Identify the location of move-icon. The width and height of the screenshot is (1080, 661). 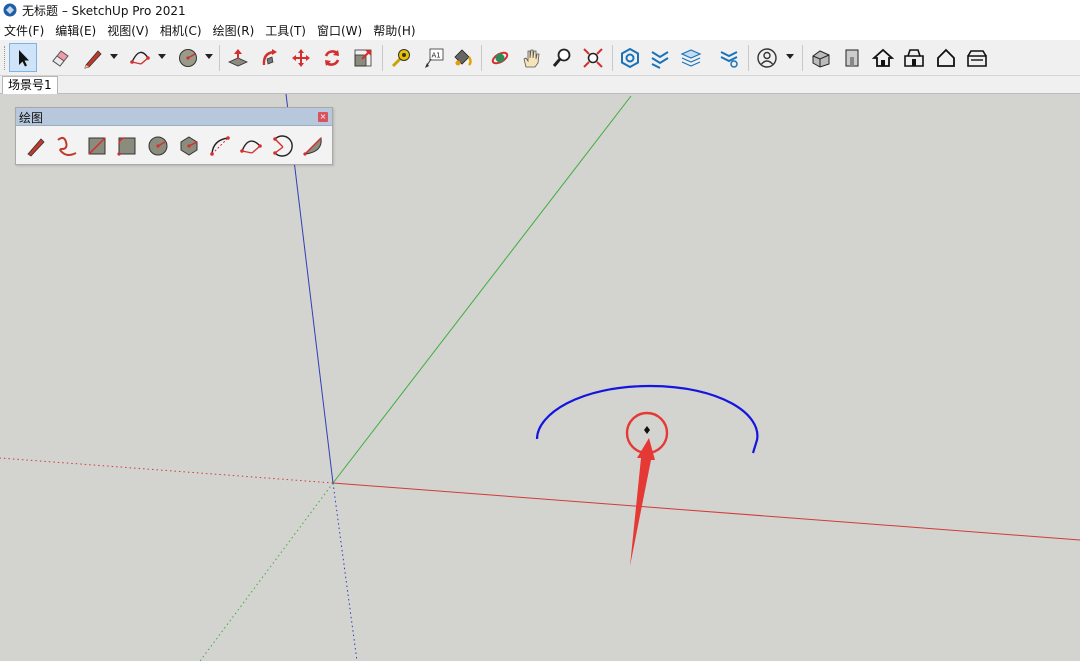
(301, 57).